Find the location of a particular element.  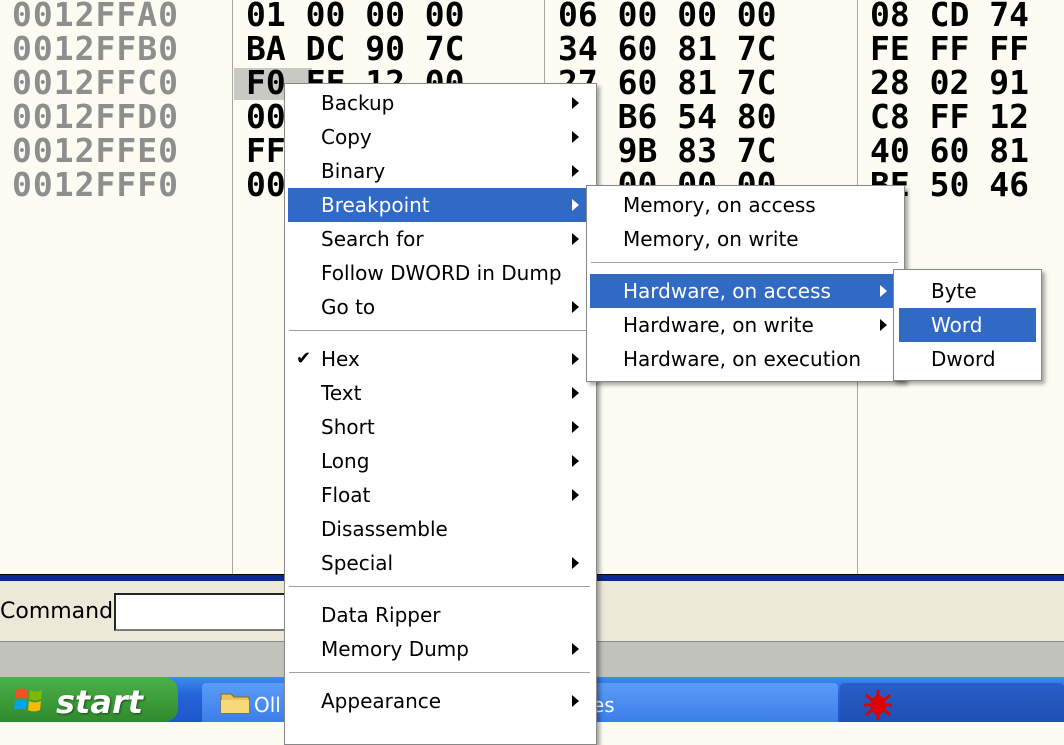

menu-item-label: Long is located at coordinates (345, 461).